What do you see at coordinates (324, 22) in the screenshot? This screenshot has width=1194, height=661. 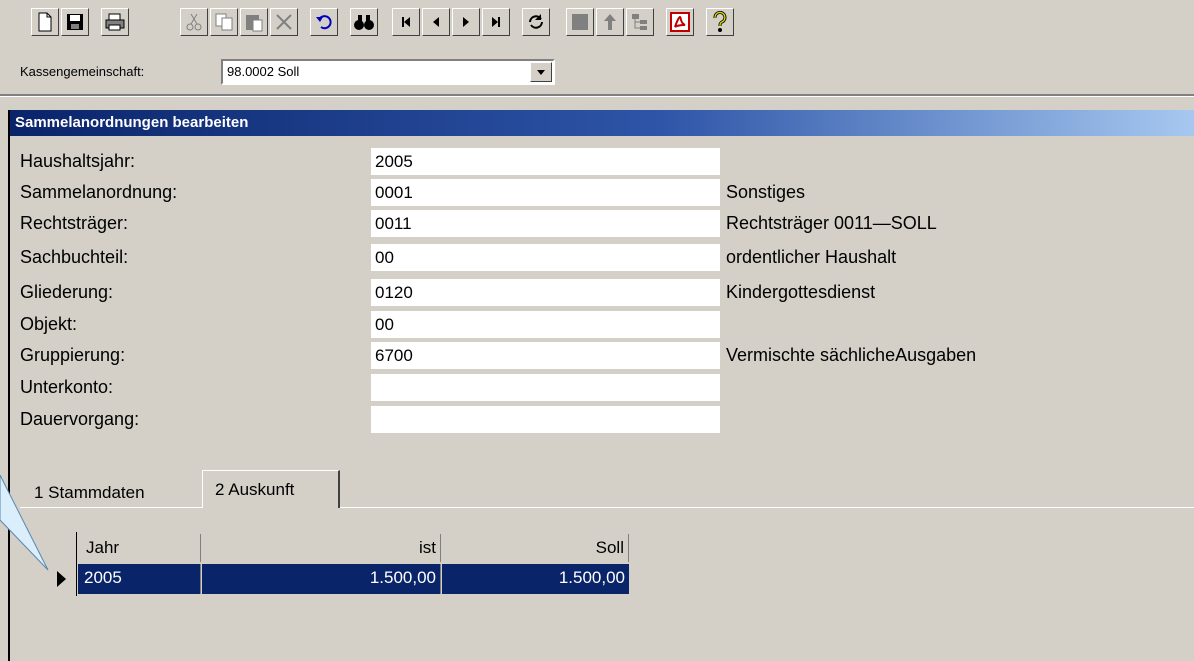 I see `undo-icon` at bounding box center [324, 22].